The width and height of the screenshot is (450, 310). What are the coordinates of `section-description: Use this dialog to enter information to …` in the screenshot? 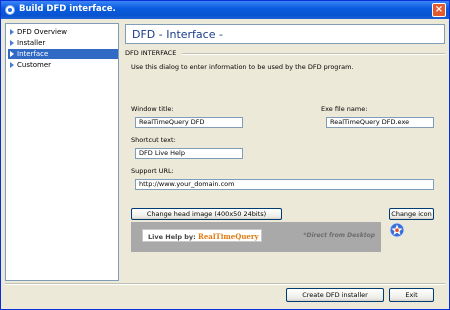 It's located at (242, 67).